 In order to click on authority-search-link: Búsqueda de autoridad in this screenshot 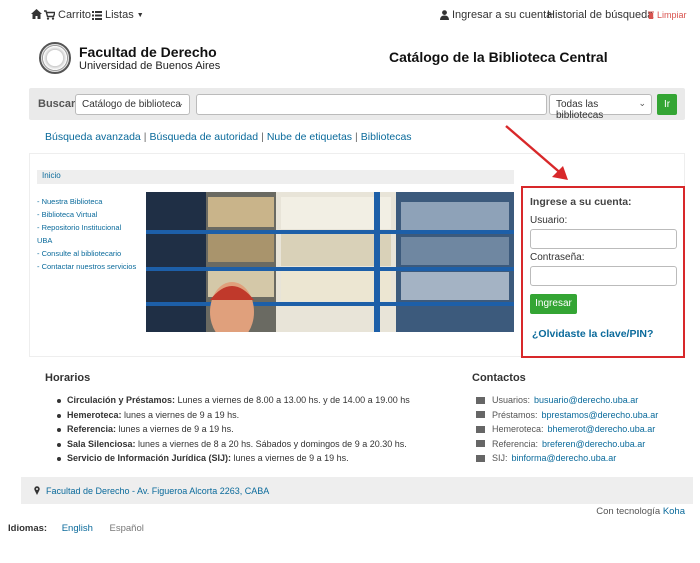, I will do `click(203, 137)`.